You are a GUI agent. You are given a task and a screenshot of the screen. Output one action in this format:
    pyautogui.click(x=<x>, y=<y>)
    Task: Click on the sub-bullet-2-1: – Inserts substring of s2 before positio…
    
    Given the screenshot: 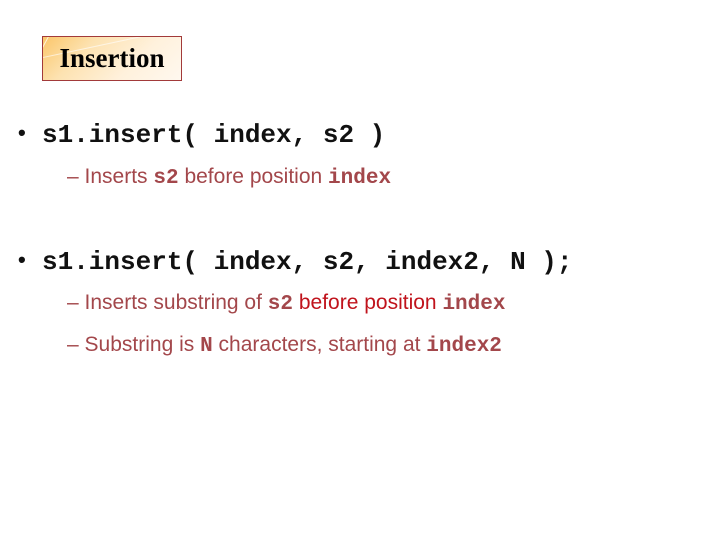 What is the action you would take?
    pyautogui.click(x=286, y=303)
    